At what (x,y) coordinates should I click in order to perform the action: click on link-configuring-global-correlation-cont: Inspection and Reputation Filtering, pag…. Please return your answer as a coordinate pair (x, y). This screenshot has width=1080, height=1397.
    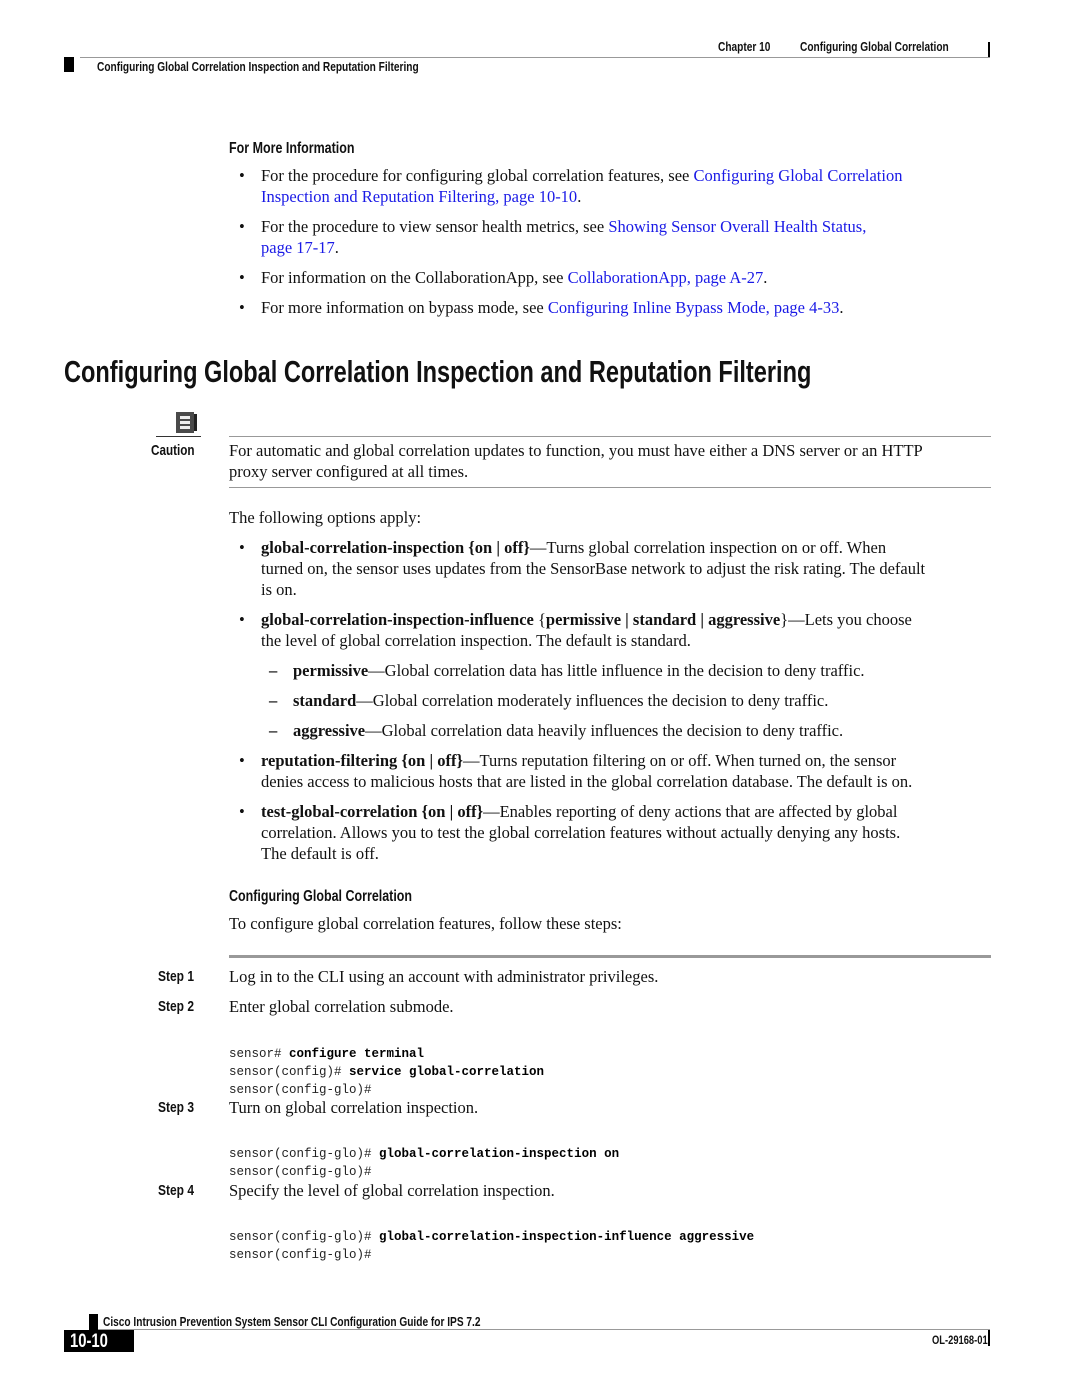
    Looking at the image, I should click on (419, 196).